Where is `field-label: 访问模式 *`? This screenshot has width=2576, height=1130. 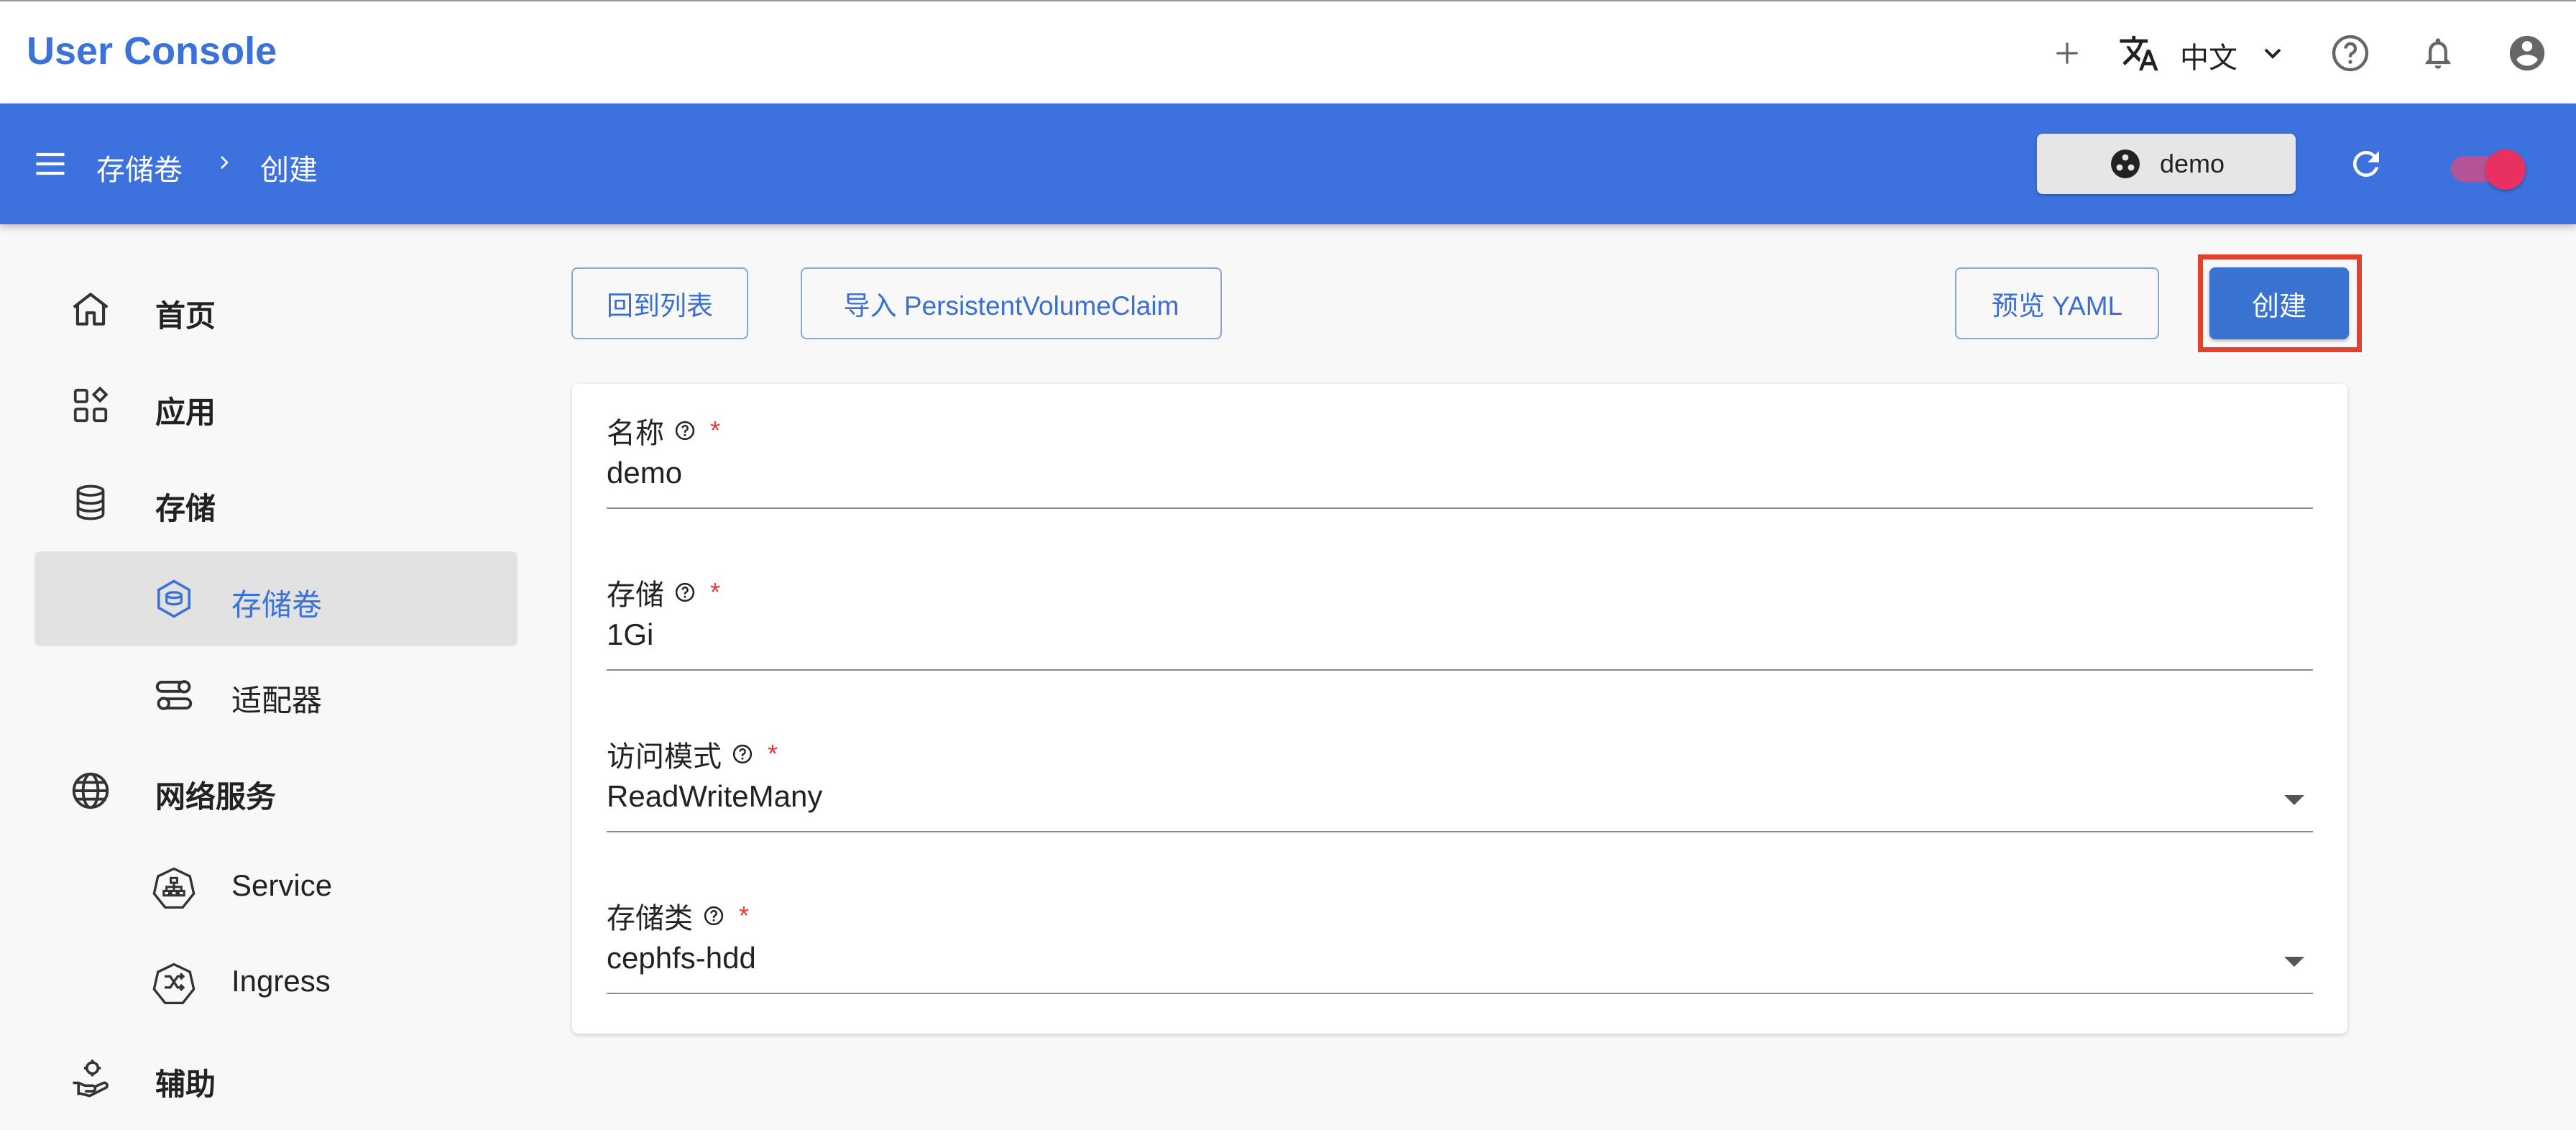
field-label: 访问模式 * is located at coordinates (692, 754).